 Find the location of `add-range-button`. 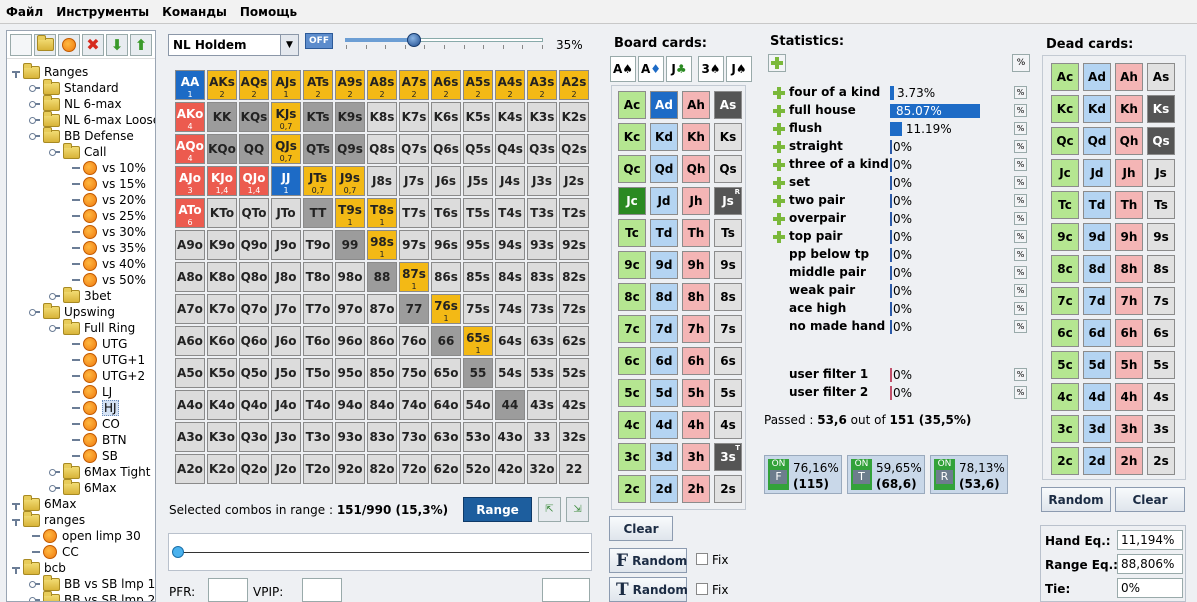

add-range-button is located at coordinates (69, 44).